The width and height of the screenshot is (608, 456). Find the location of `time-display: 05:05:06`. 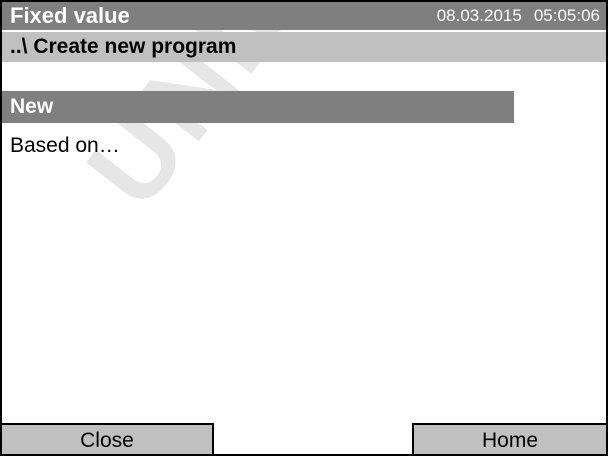

time-display: 05:05:06 is located at coordinates (566, 15).